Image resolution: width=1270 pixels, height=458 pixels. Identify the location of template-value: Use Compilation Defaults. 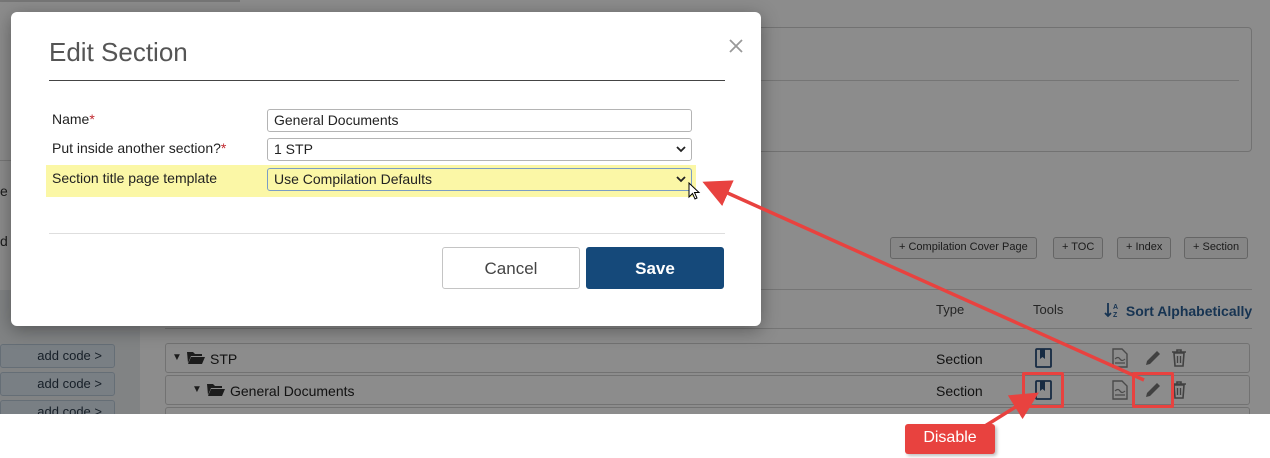
(353, 179).